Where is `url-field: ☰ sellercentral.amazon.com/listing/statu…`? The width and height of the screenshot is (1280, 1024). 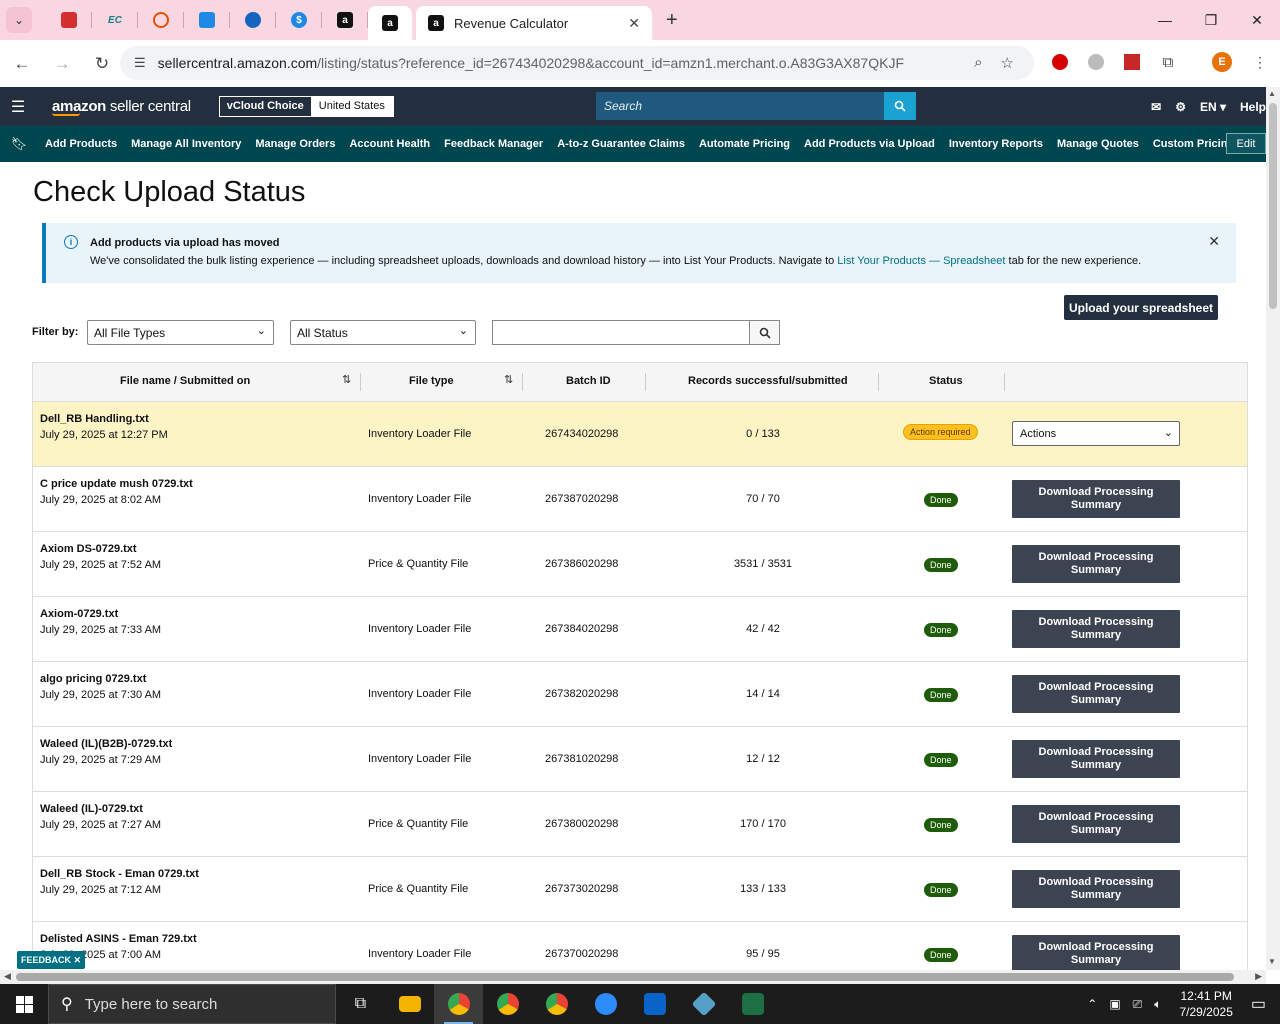 url-field: ☰ sellercentral.amazon.com/listing/statu… is located at coordinates (577, 63).